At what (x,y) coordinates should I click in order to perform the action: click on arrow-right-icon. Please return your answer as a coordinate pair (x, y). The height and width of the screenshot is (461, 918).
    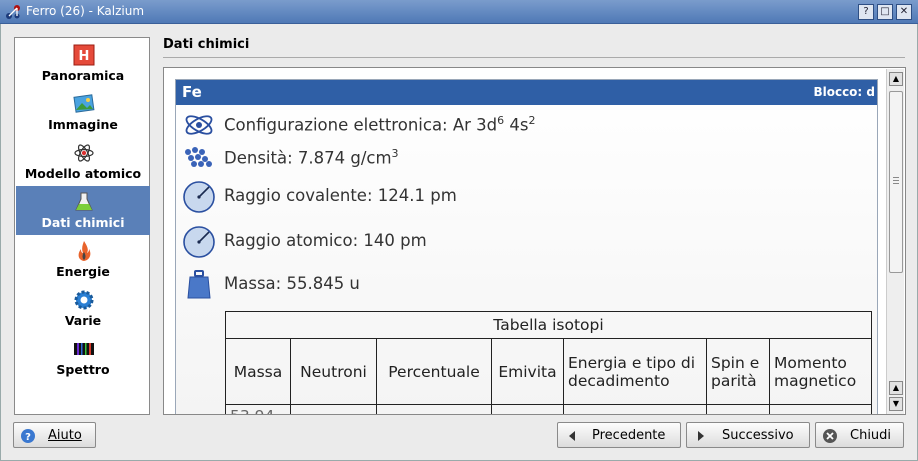
    Looking at the image, I should click on (701, 436).